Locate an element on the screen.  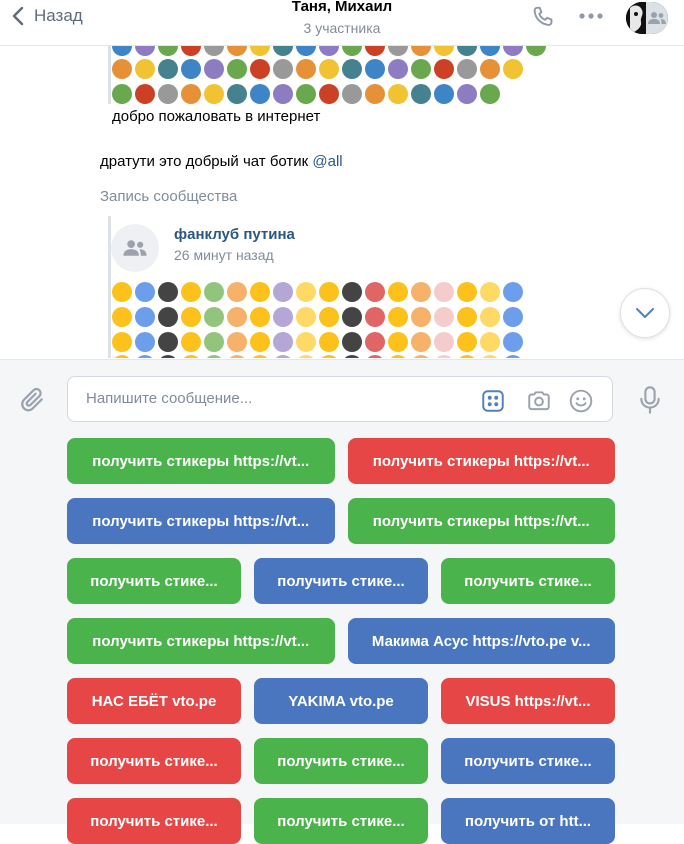
chevron-down-icon is located at coordinates (645, 313).